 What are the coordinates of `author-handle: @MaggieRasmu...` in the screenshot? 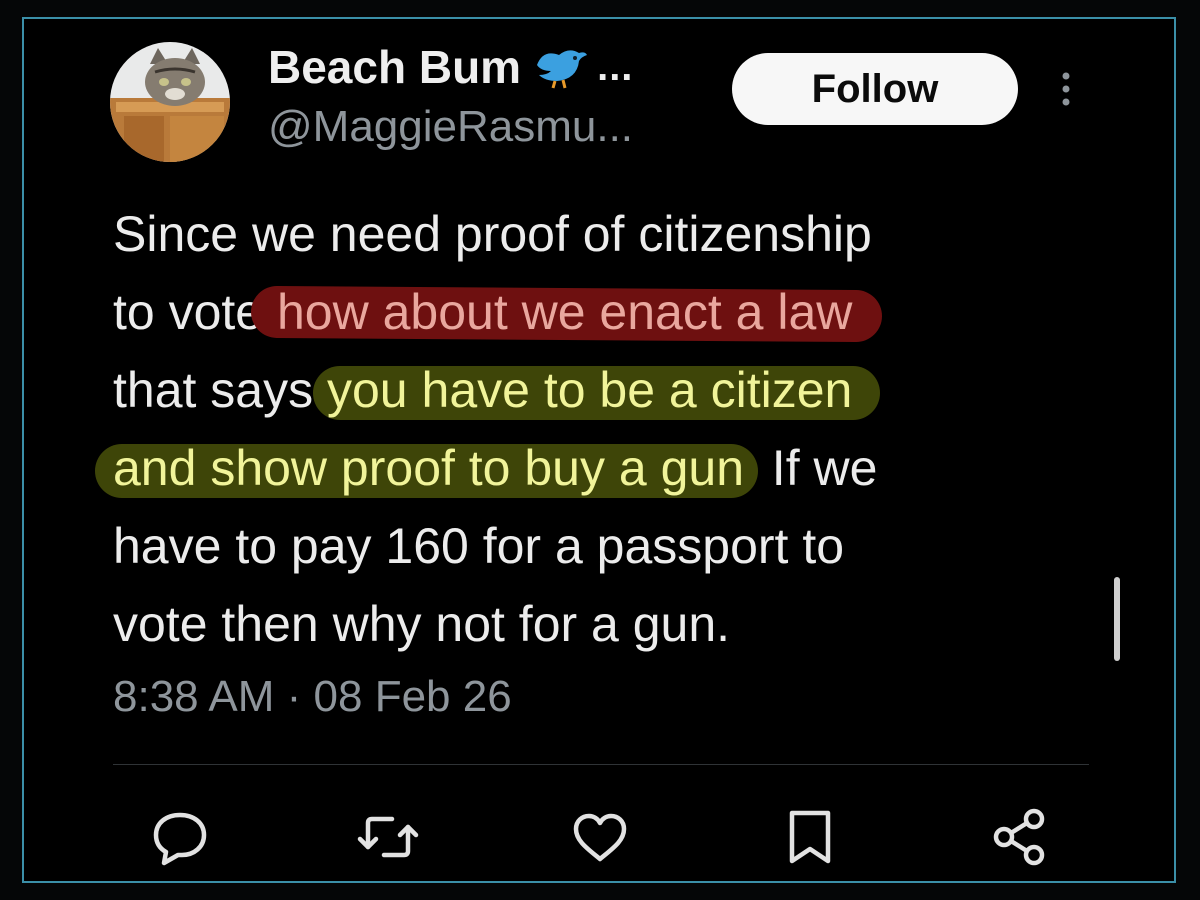 It's located at (450, 127).